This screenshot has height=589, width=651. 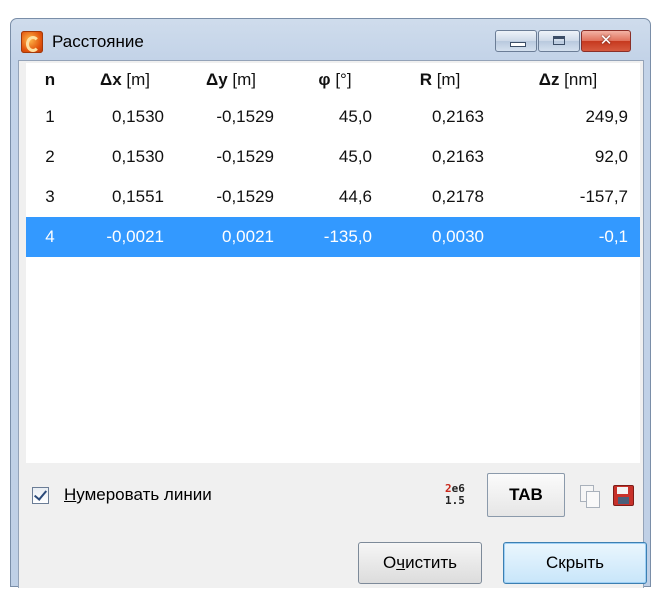 What do you see at coordinates (231, 80) in the screenshot?
I see `column-header-dy: Δy [m]` at bounding box center [231, 80].